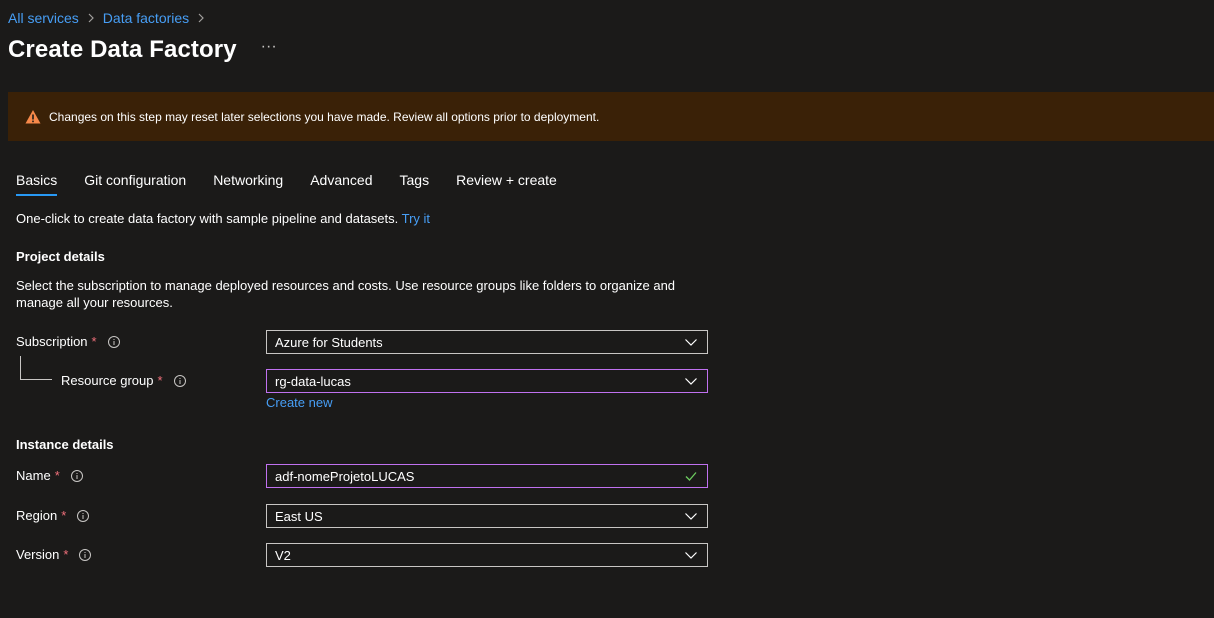 This screenshot has height=618, width=1214. I want to click on name-label: Name *, so click(50, 475).